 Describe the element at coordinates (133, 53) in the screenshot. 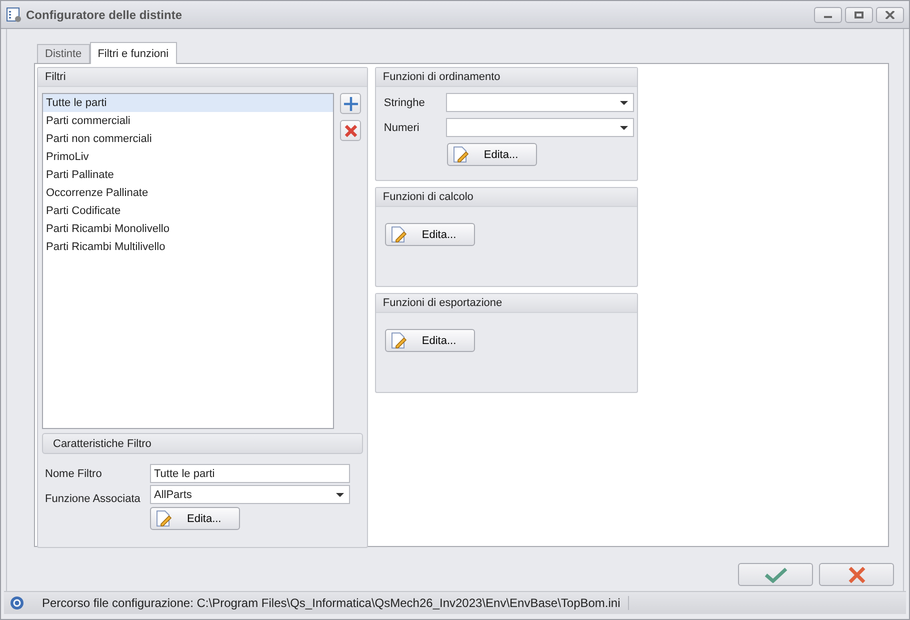

I see `tab: Filtri e funzioni` at that location.